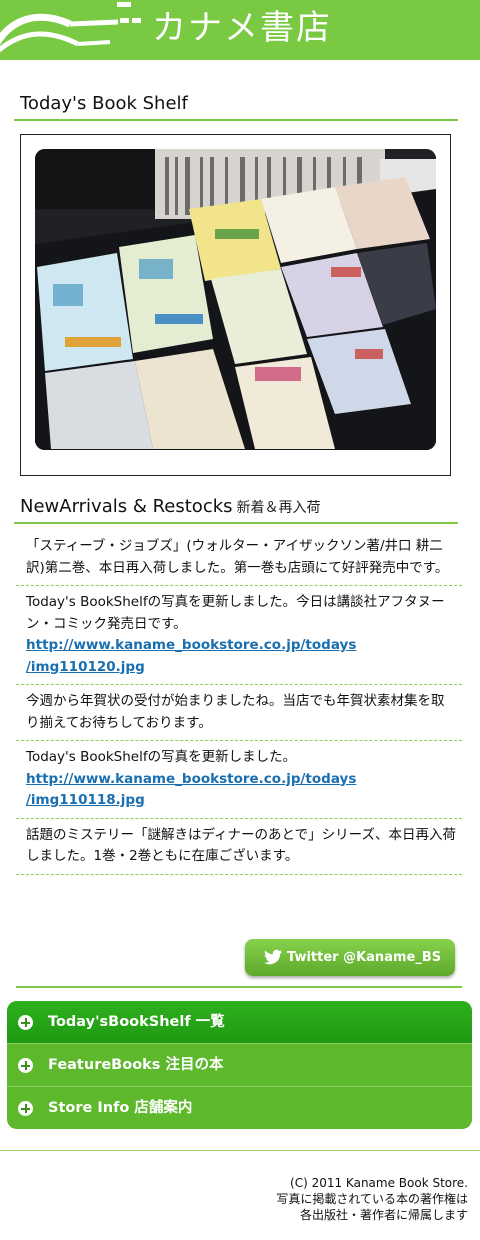 Image resolution: width=480 pixels, height=1240 pixels. Describe the element at coordinates (236, 107) in the screenshot. I see `todays-shelf-heading: Today's Book Shelf` at that location.